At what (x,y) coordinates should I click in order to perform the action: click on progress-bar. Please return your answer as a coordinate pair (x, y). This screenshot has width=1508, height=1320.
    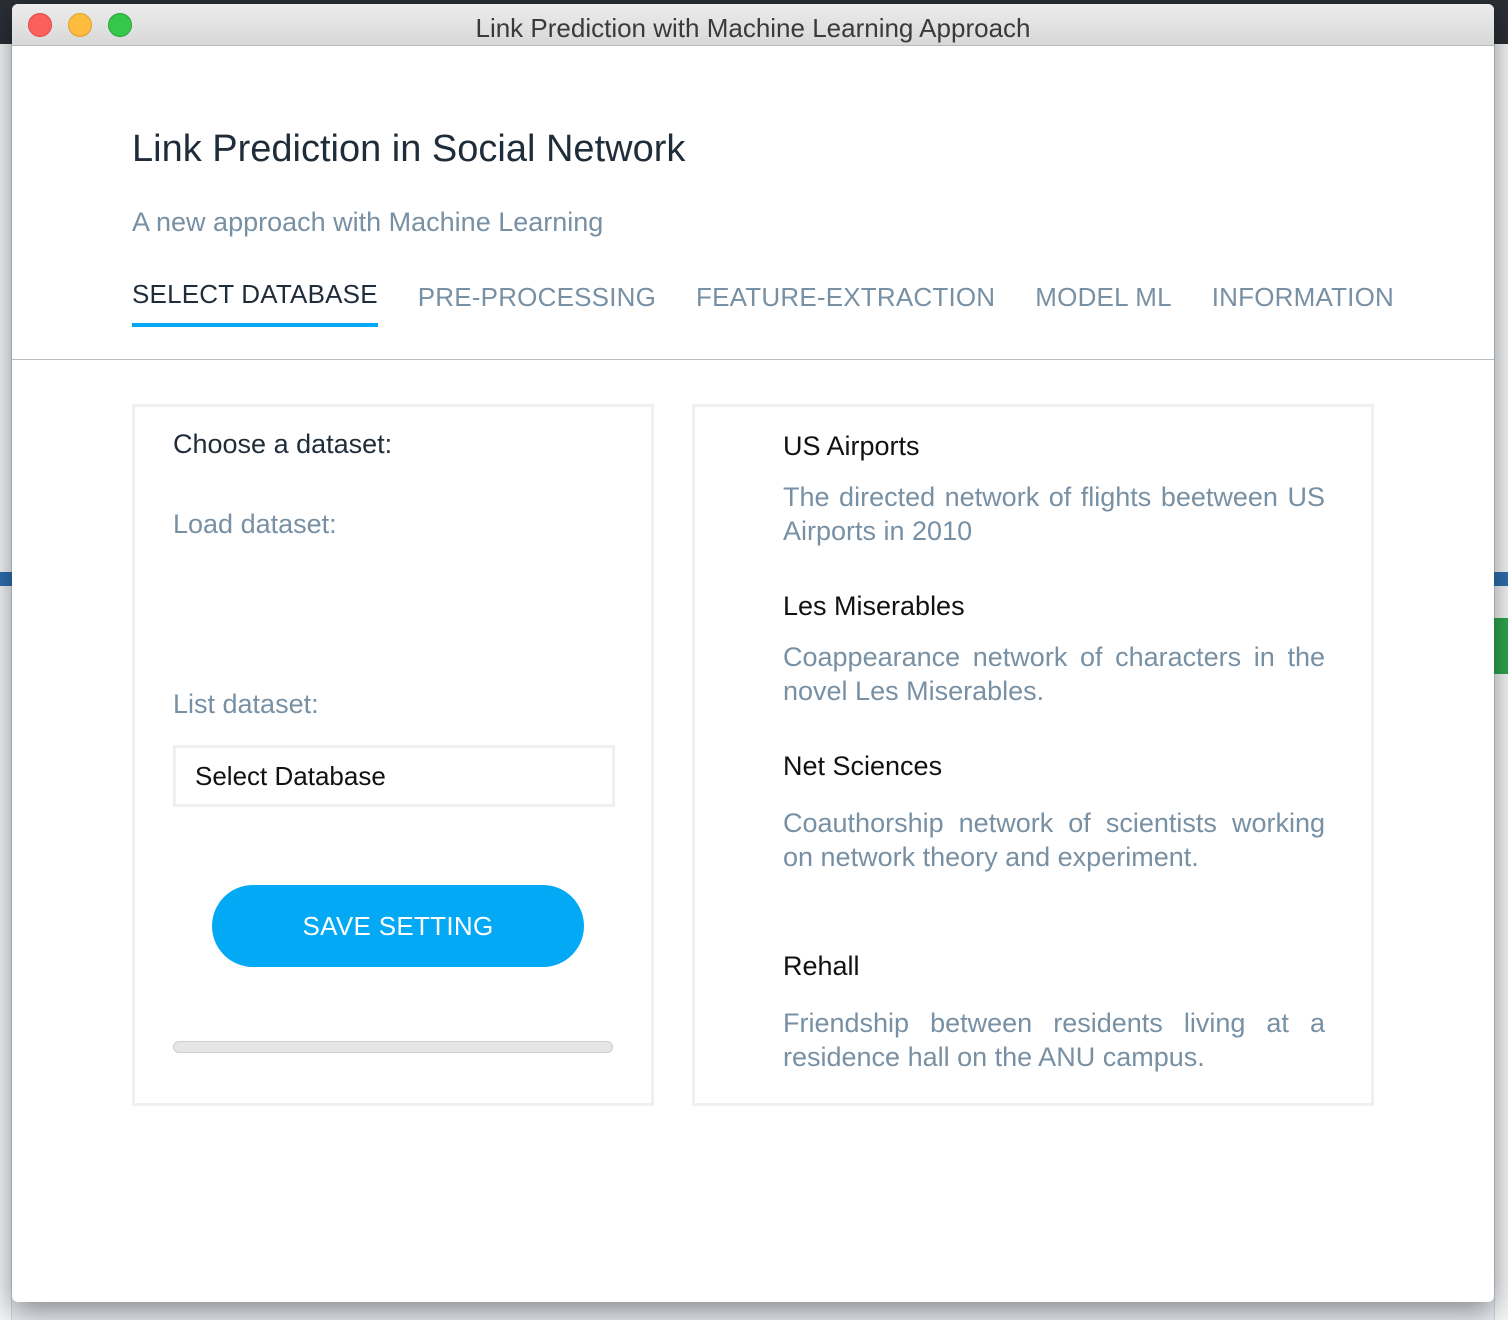
    Looking at the image, I should click on (393, 1047).